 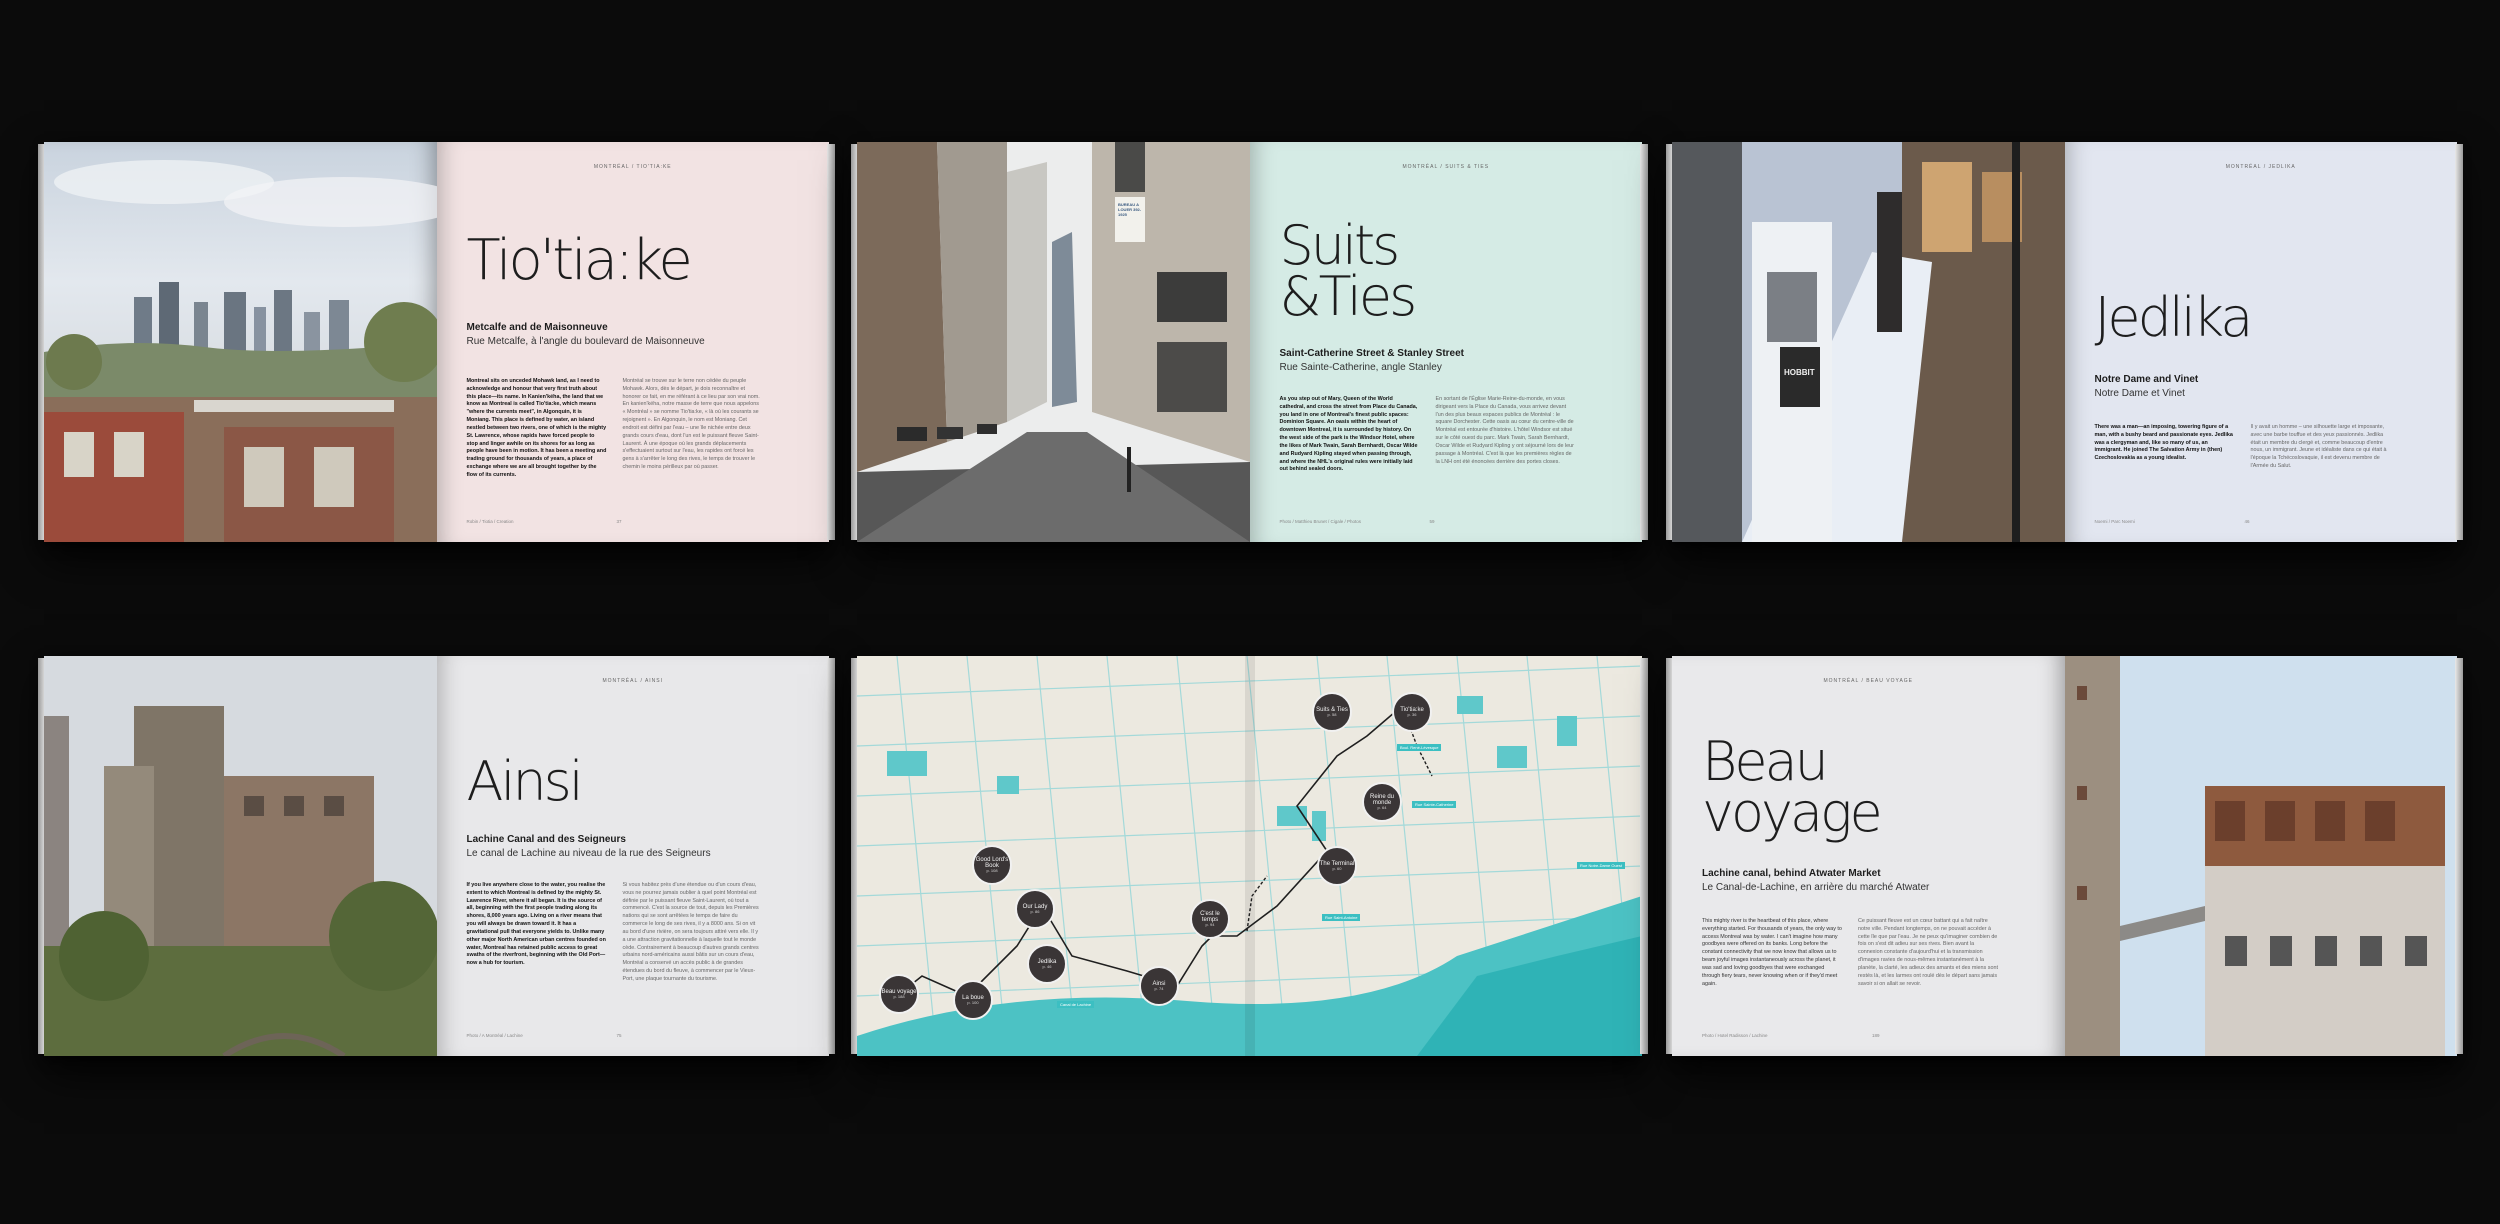 I want to click on stop-page-ref: p. 36, so click(x=1412, y=715).